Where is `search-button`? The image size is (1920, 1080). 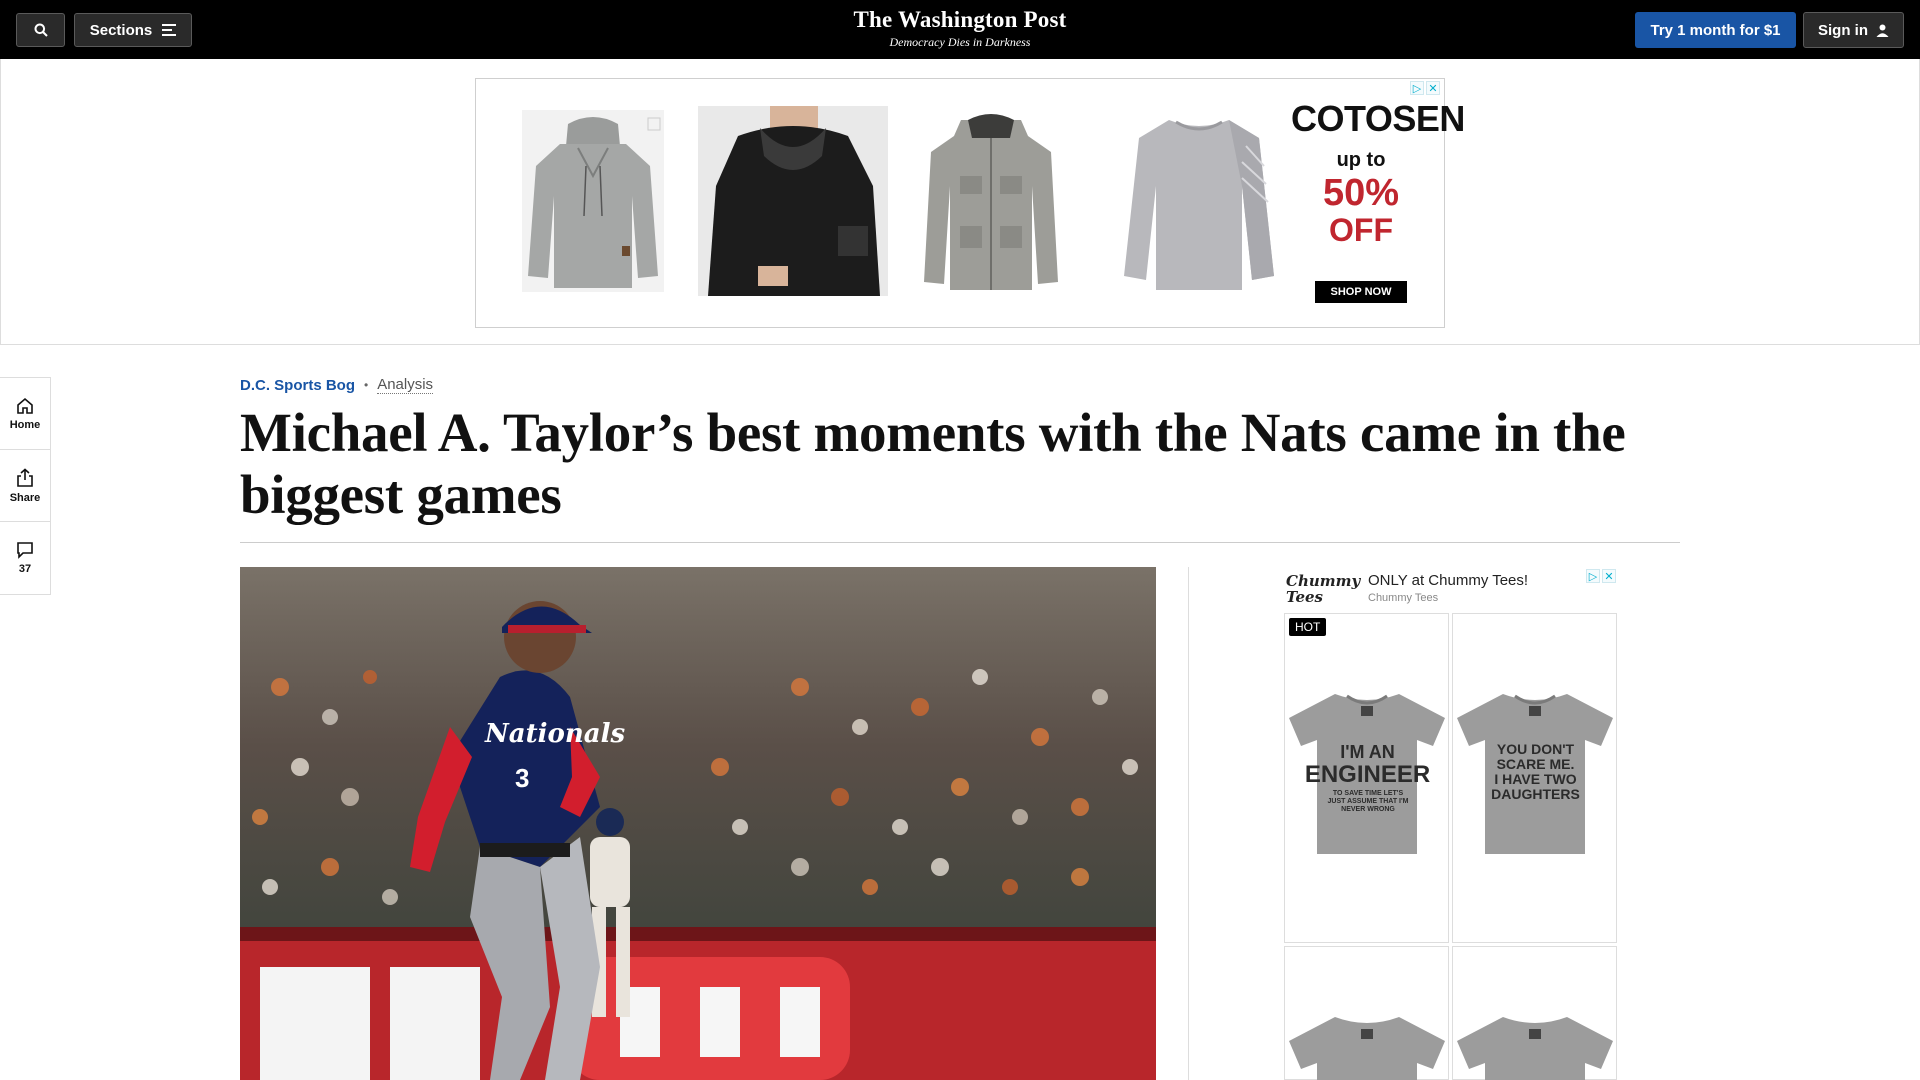
search-button is located at coordinates (40, 30).